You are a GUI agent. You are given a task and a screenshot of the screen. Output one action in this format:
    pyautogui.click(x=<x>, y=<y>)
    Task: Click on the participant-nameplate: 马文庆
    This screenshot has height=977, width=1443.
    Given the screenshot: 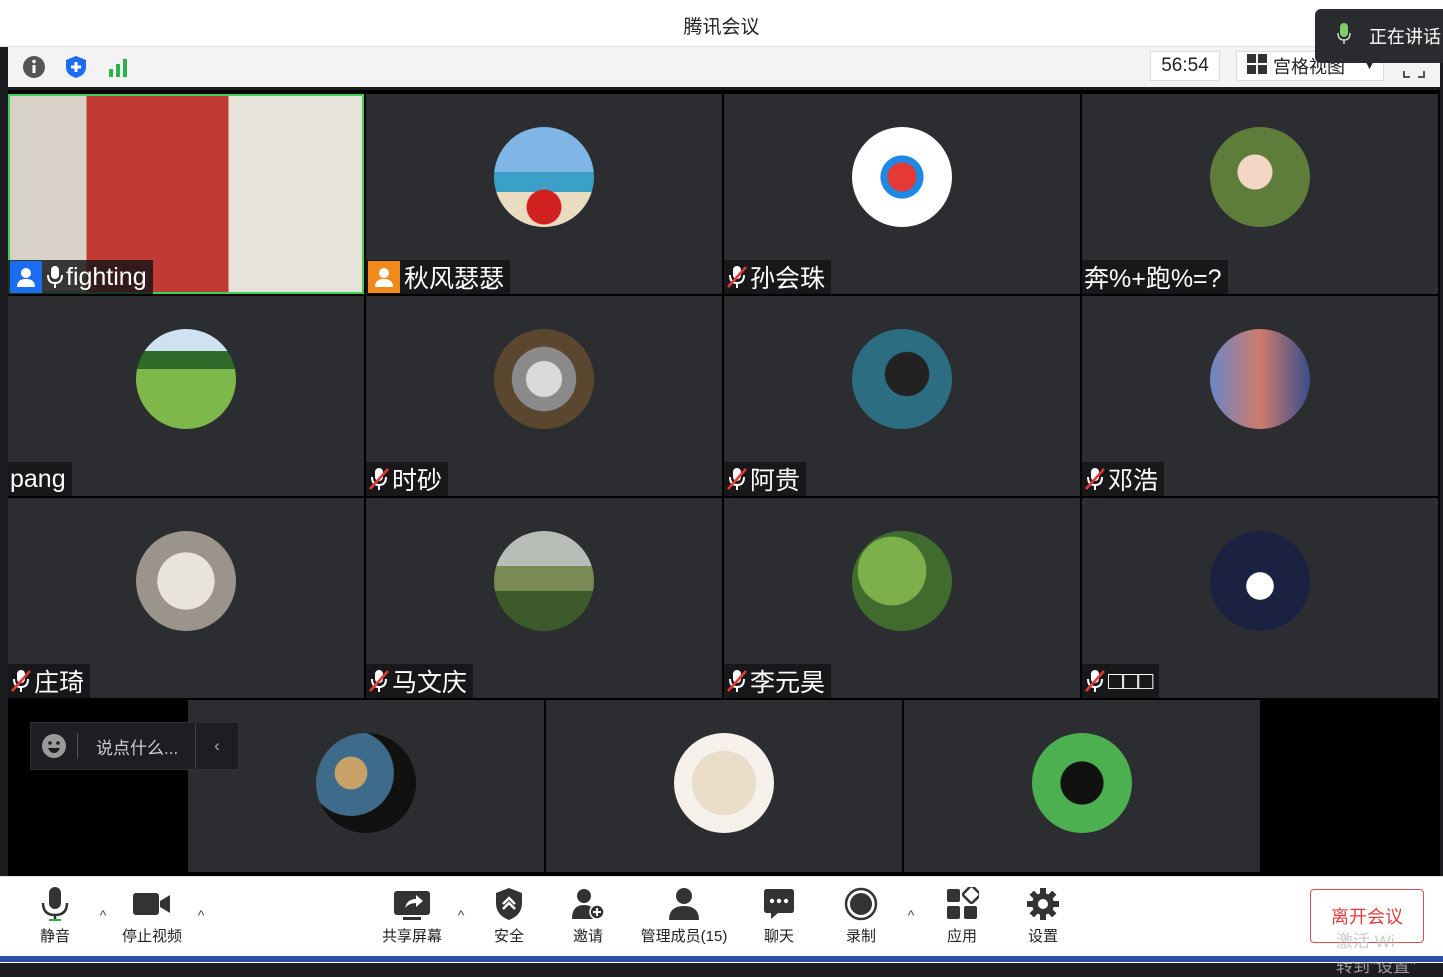 What is the action you would take?
    pyautogui.click(x=420, y=681)
    